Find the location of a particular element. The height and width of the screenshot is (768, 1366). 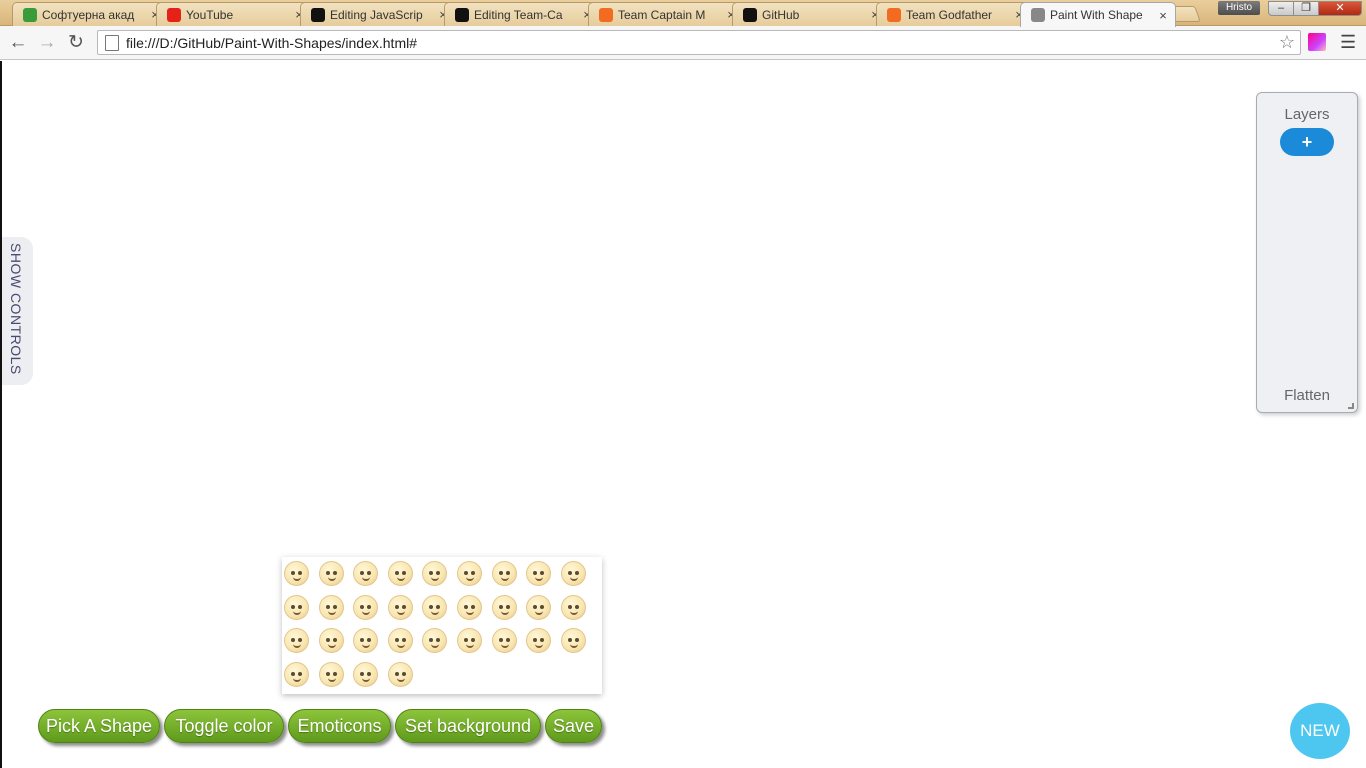

profile-button: Hristo is located at coordinates (1239, 8).